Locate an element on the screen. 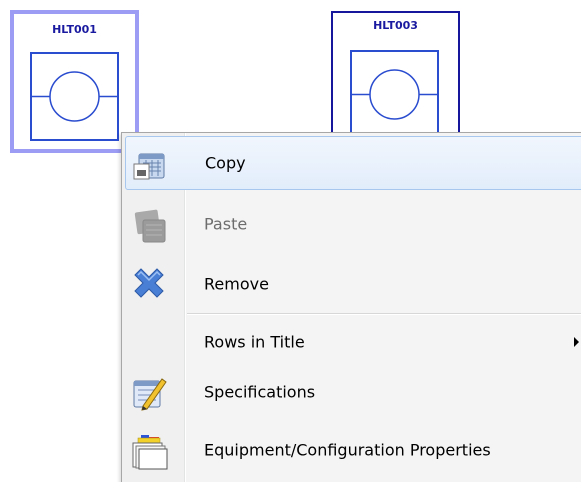  equipment-hlt003: HLT003 is located at coordinates (395, 75).